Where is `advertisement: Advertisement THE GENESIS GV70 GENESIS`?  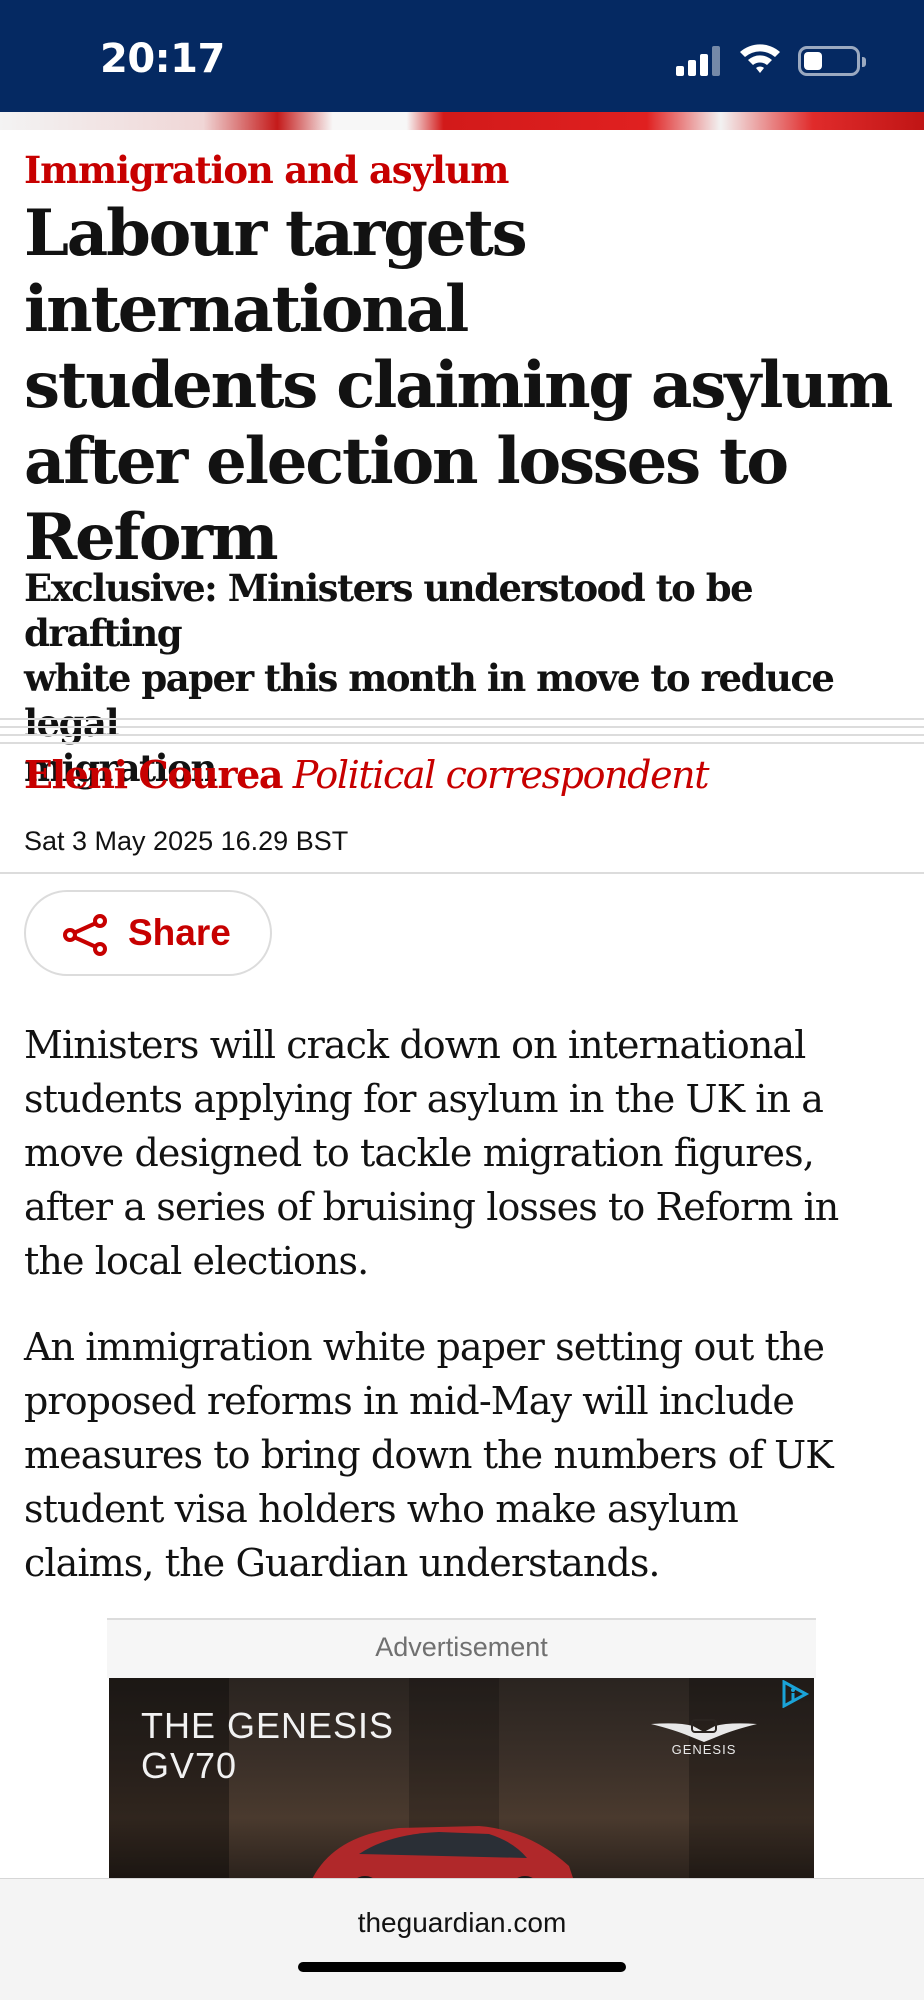 advertisement: Advertisement THE GENESIS GV70 GENESIS is located at coordinates (461, 1748).